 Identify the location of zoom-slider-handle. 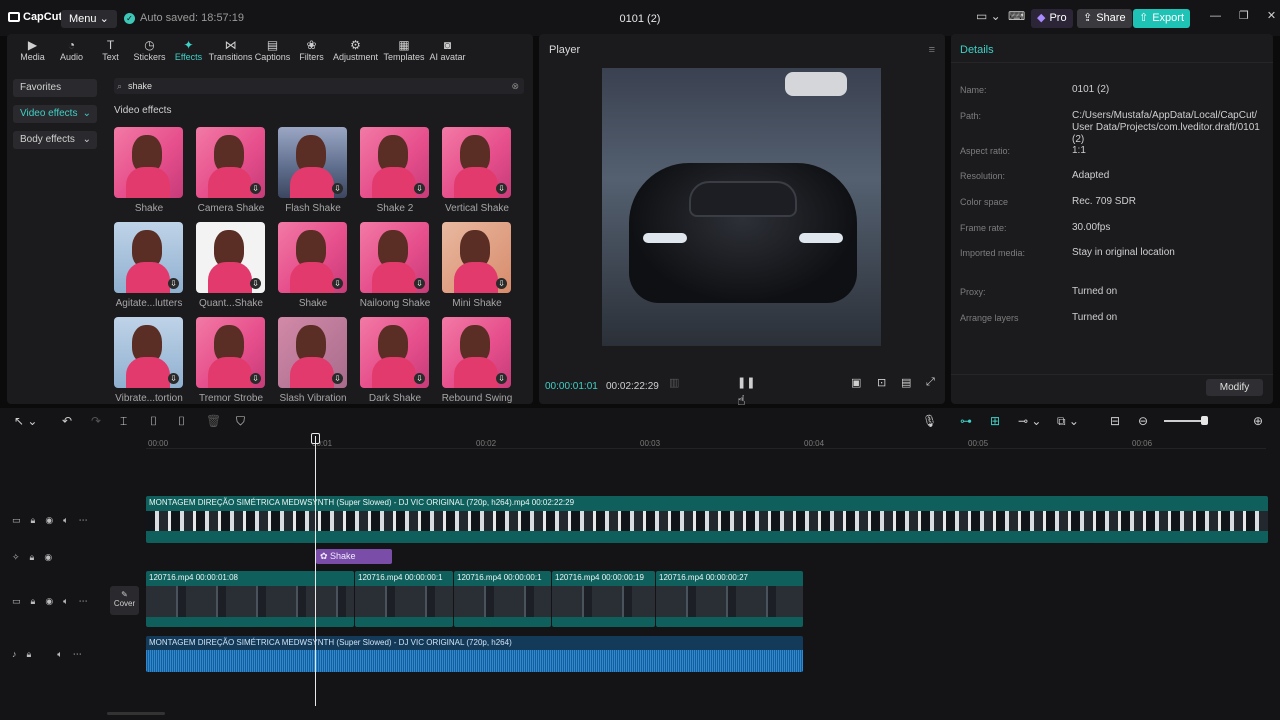
(1204, 420).